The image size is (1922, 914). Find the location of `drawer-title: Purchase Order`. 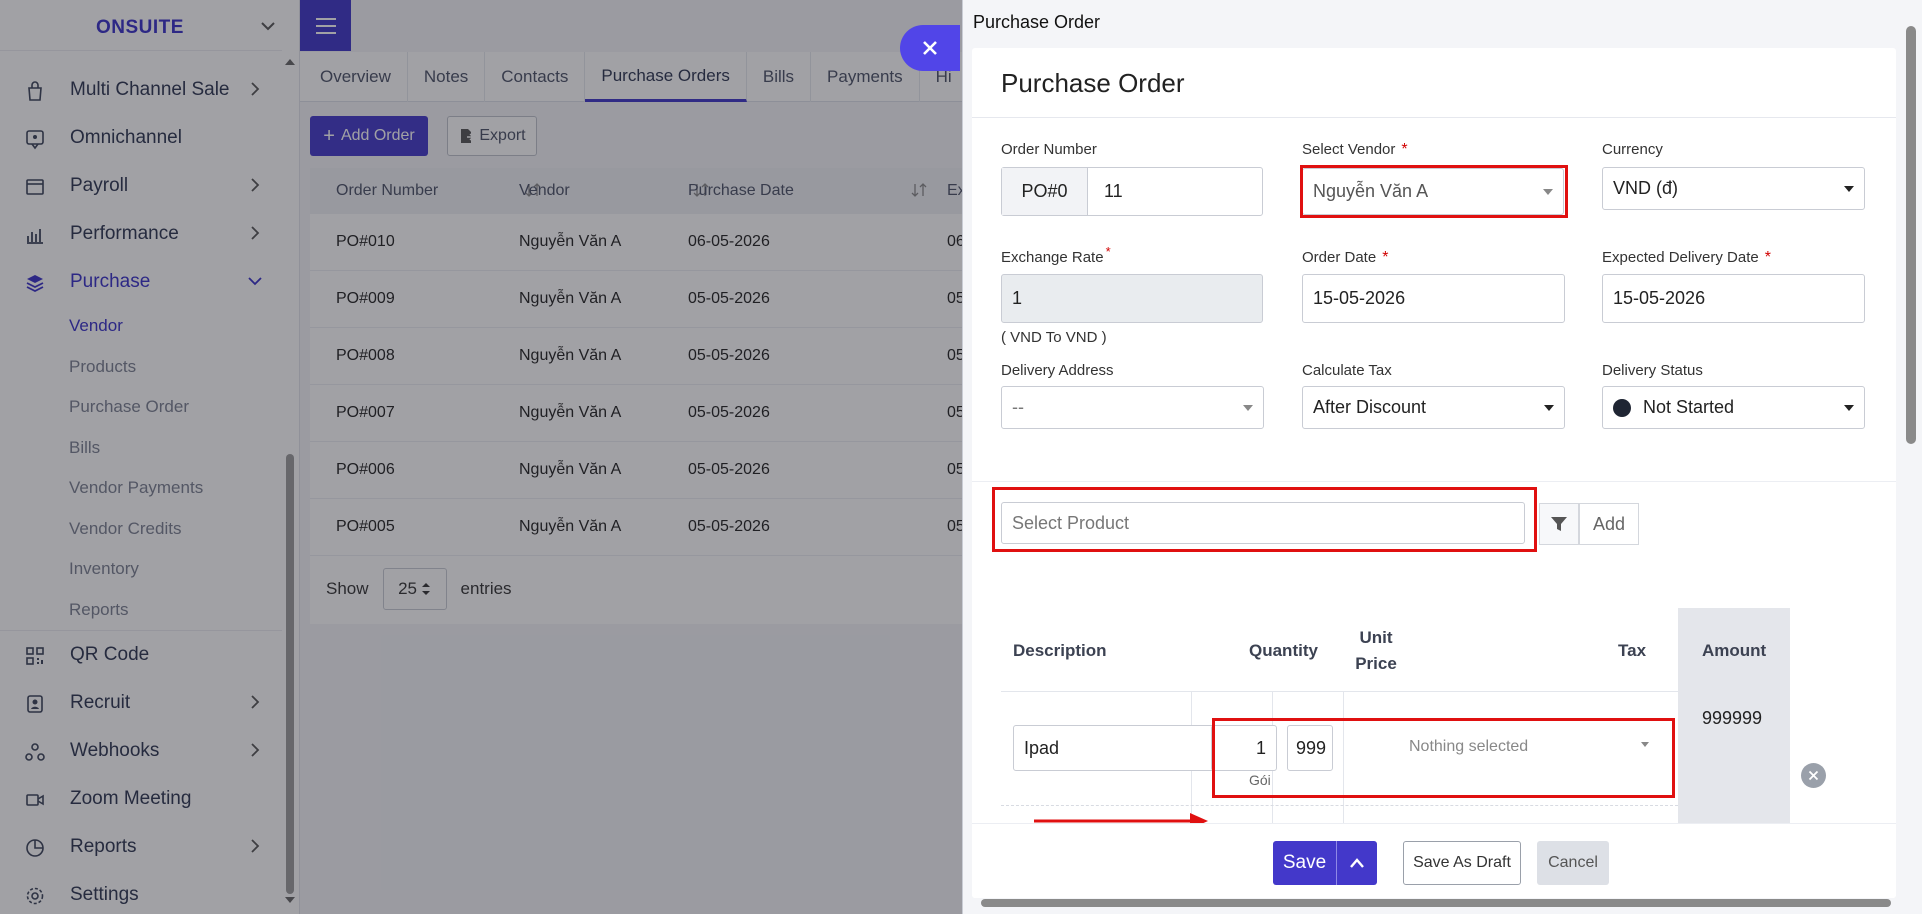

drawer-title: Purchase Order is located at coordinates (1037, 22).